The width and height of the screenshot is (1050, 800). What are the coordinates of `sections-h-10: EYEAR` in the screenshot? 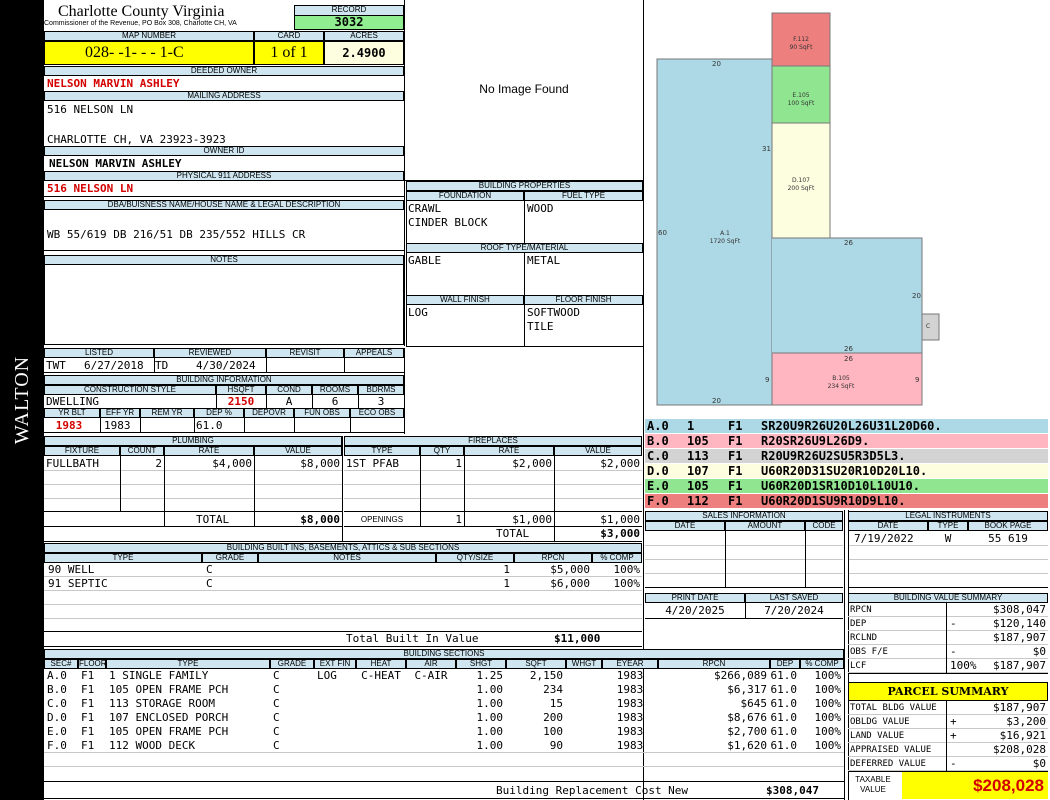 It's located at (630, 664).